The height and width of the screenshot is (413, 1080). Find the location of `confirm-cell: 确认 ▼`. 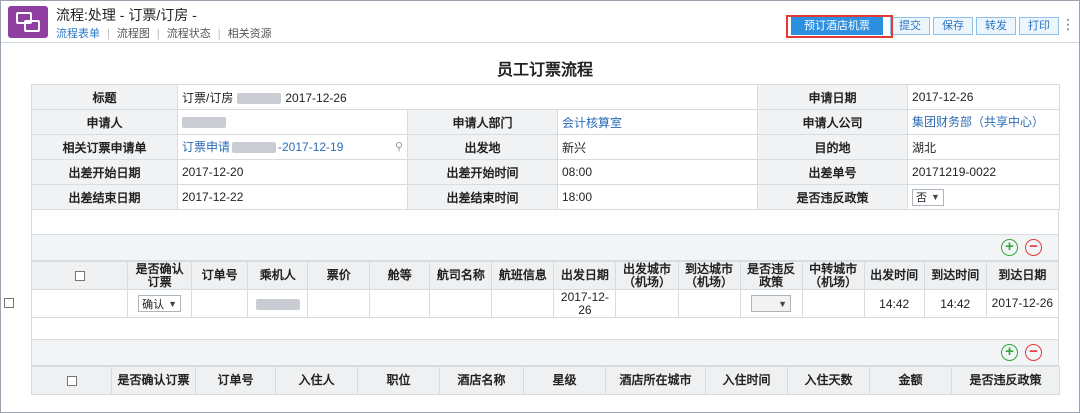

confirm-cell: 确认 ▼ is located at coordinates (160, 303).